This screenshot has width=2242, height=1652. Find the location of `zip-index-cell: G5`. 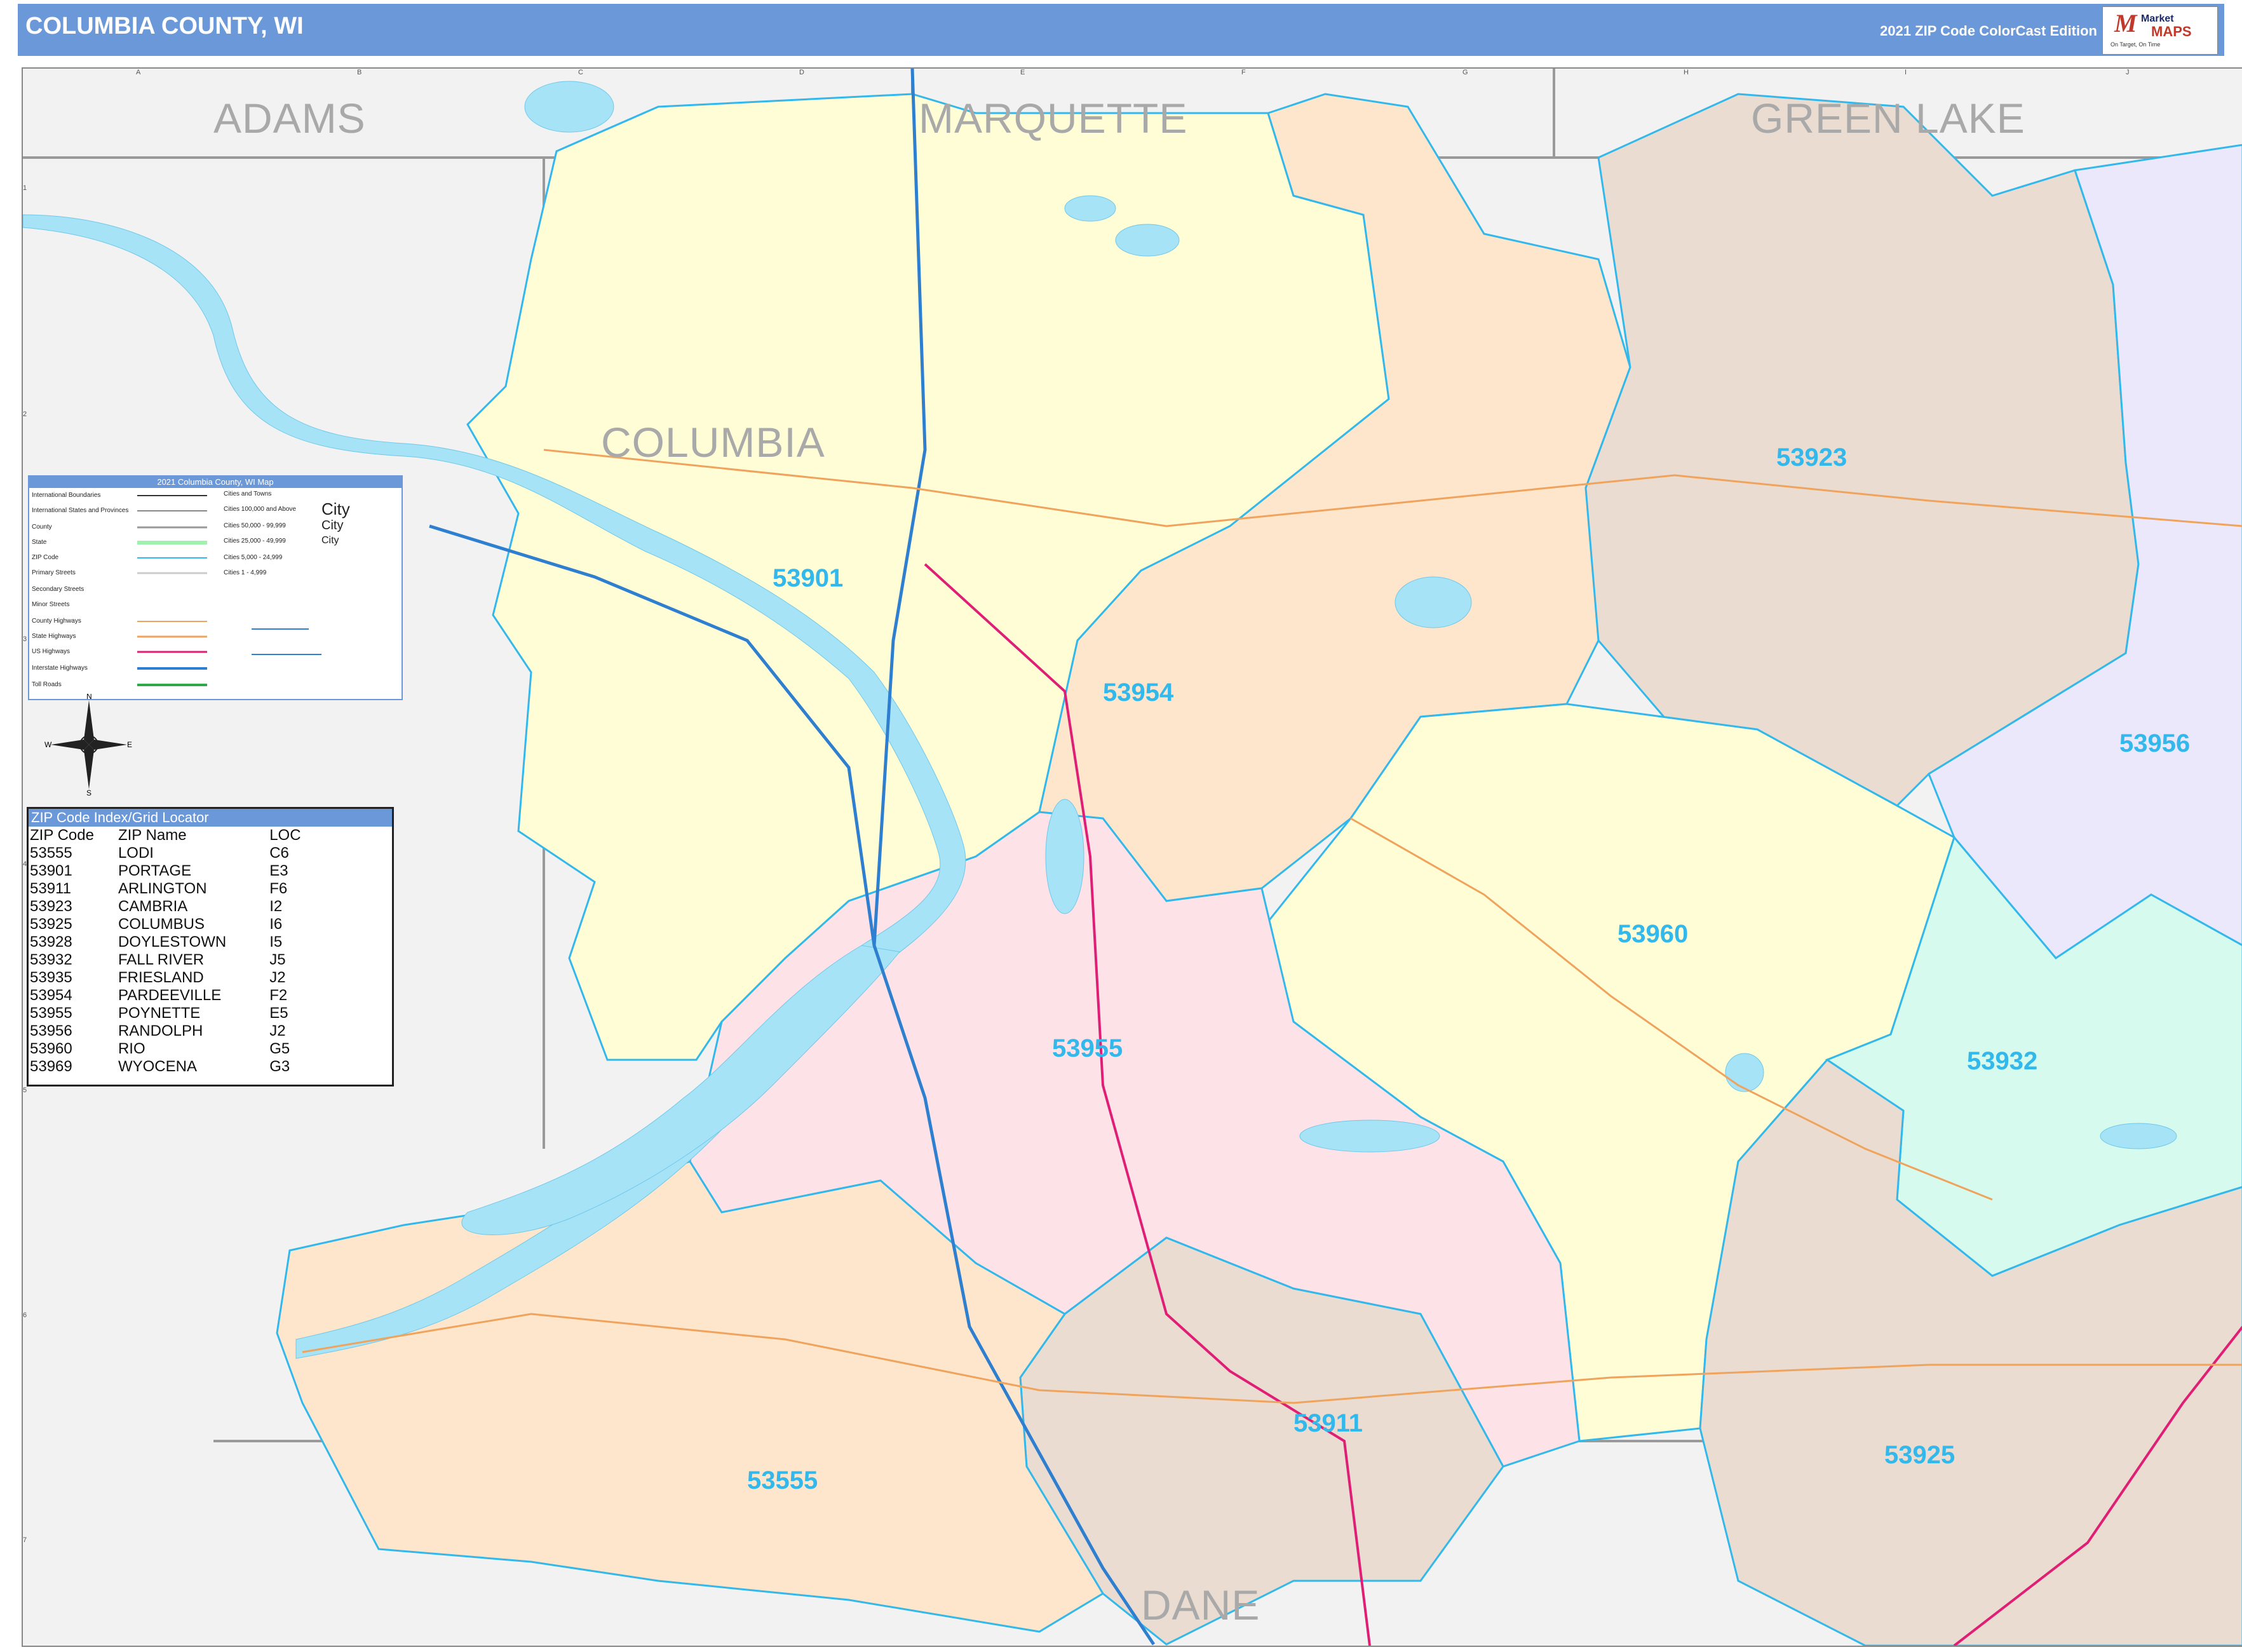

zip-index-cell: G5 is located at coordinates (279, 1048).